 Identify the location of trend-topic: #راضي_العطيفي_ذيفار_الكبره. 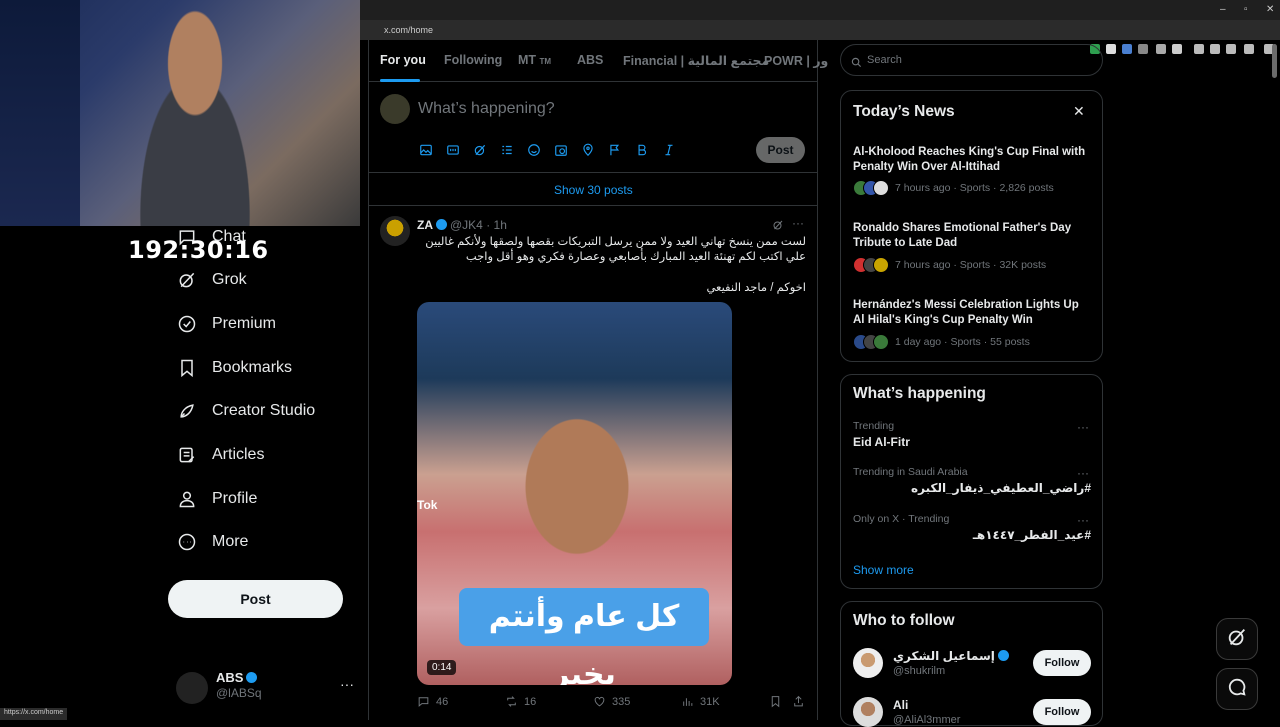
(972, 488).